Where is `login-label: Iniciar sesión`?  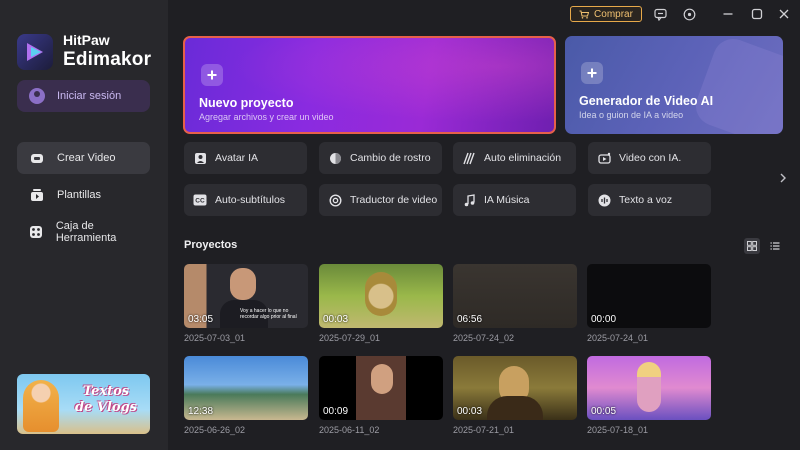 login-label: Iniciar sesión is located at coordinates (89, 96).